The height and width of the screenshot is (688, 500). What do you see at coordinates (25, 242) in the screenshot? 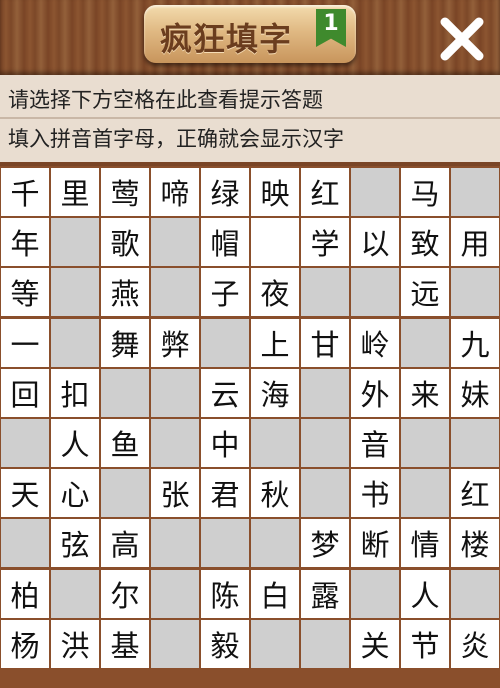
I see `grid-cell: 年` at bounding box center [25, 242].